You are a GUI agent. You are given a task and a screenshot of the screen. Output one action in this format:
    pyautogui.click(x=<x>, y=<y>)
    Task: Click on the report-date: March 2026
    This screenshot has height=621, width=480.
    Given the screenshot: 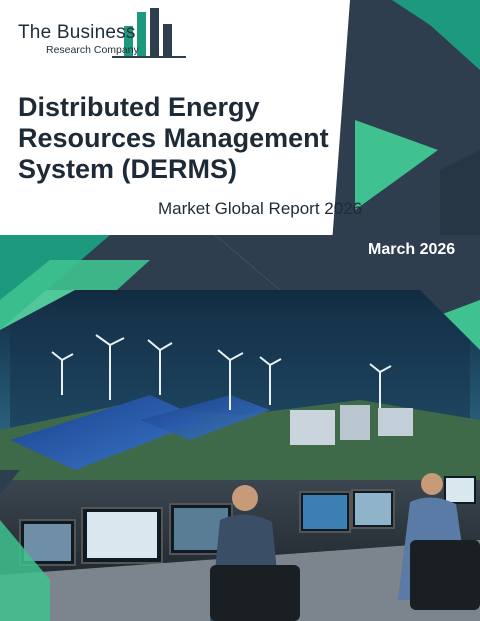 What is the action you would take?
    pyautogui.click(x=412, y=249)
    